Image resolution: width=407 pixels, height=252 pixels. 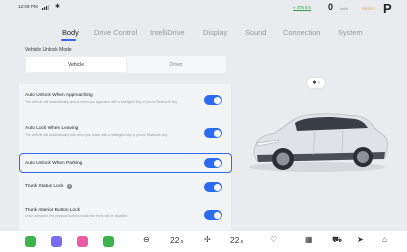 What do you see at coordinates (176, 240) in the screenshot?
I see `left-temperature: 22.5` at bounding box center [176, 240].